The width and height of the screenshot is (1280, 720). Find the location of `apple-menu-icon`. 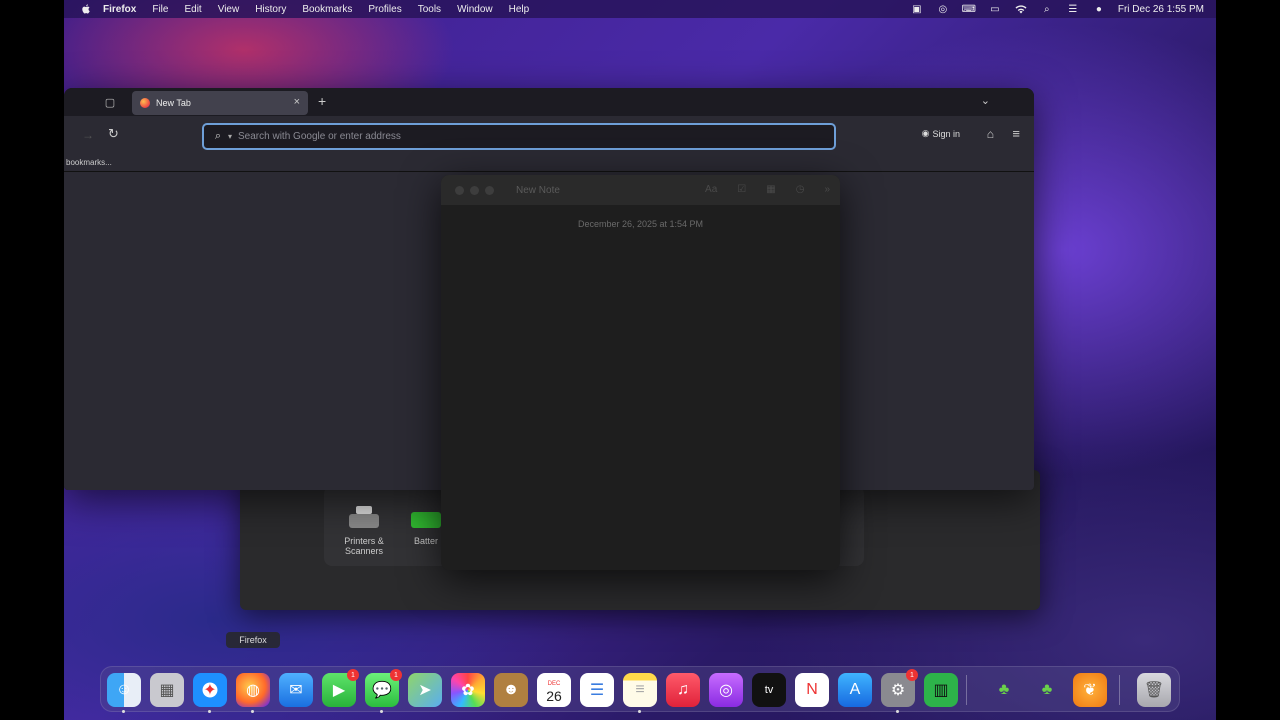

apple-menu-icon is located at coordinates (86, 9).